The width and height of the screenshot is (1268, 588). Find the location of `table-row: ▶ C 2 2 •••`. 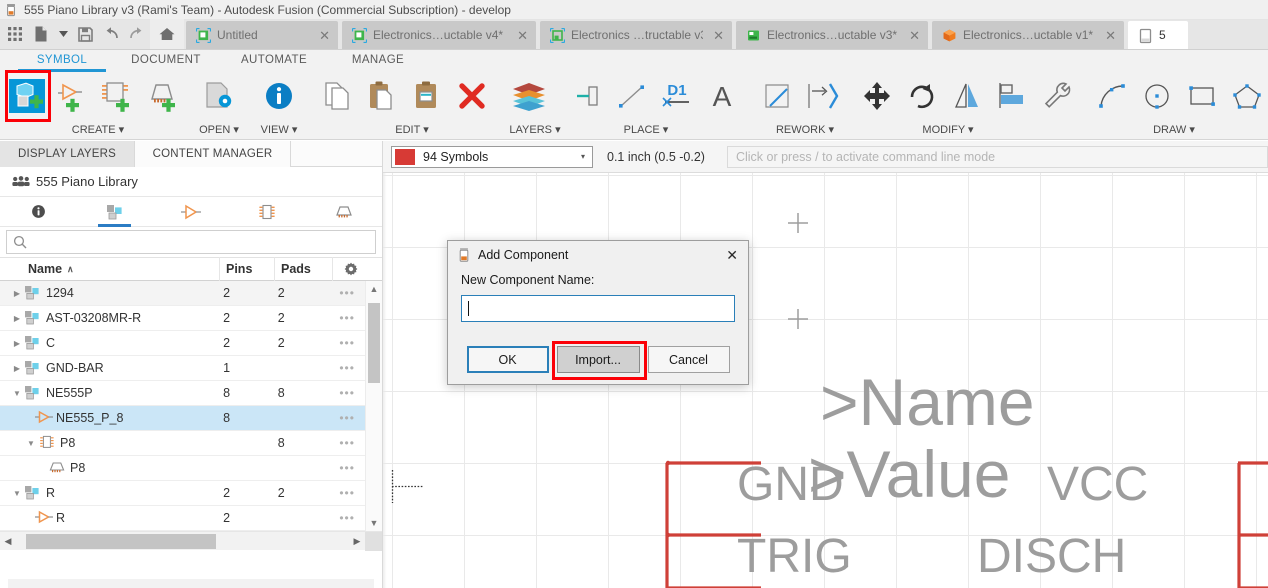

table-row: ▶ C 2 2 ••• is located at coordinates (182, 343).